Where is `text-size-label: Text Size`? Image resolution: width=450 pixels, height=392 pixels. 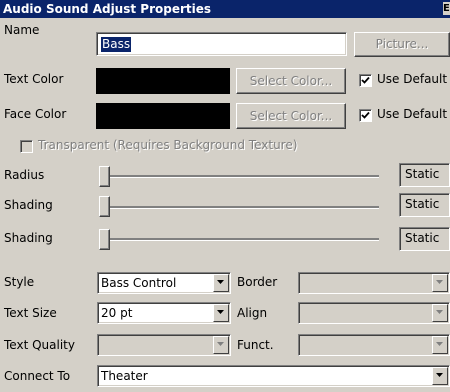 text-size-label: Text Size is located at coordinates (30, 313).